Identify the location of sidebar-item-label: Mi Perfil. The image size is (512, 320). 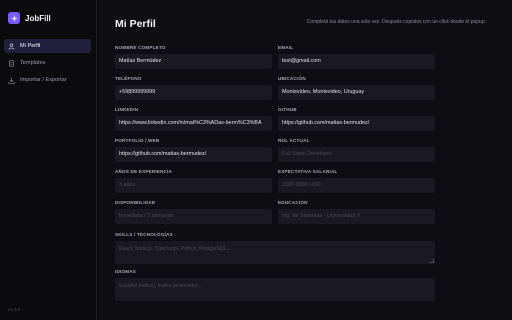
(30, 46).